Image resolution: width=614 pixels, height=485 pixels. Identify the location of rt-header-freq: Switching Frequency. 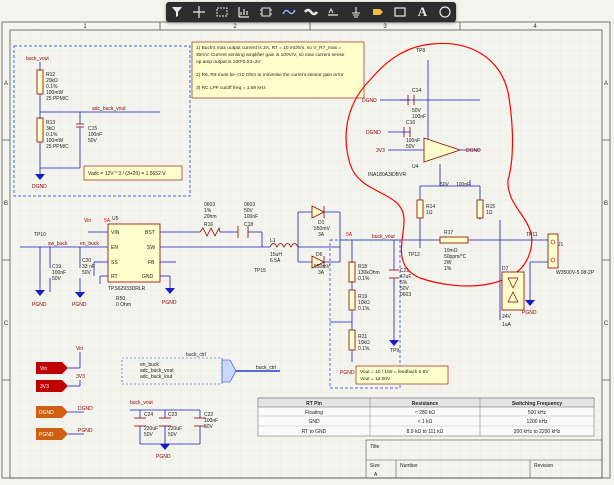
(537, 404).